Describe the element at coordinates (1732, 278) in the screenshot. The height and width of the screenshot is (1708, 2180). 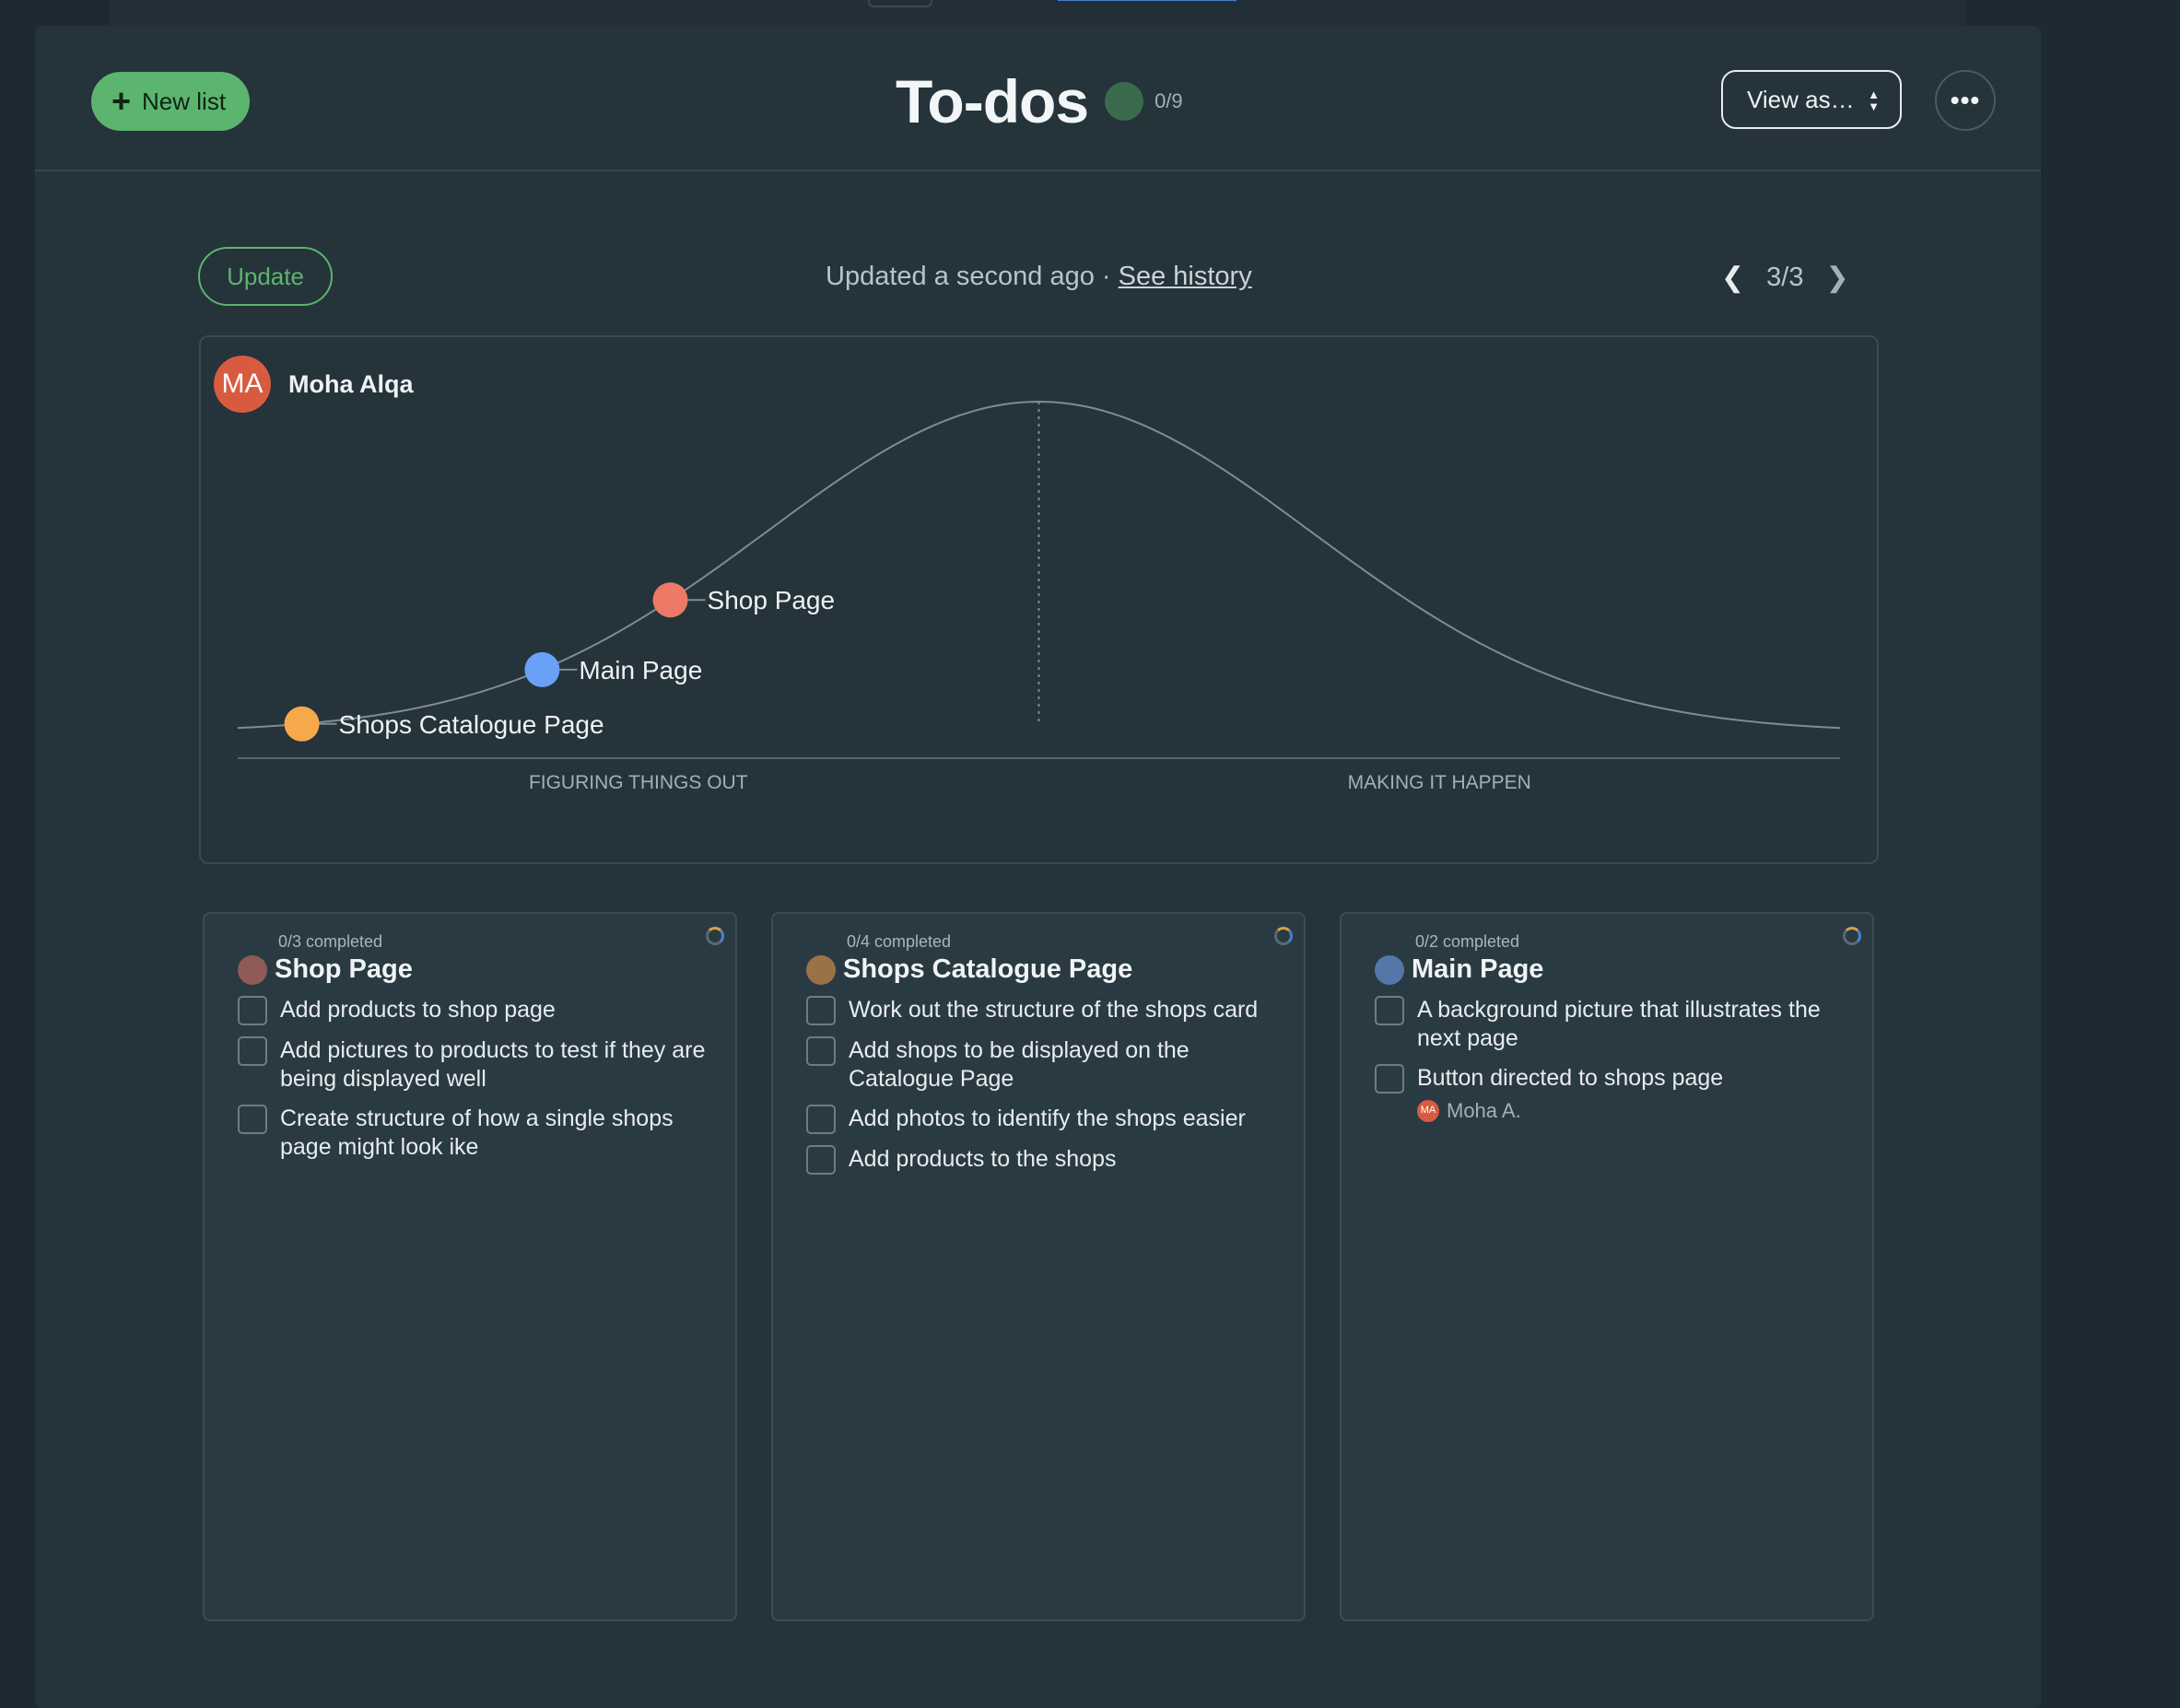
I see `chevron-left-icon: ❮` at that location.